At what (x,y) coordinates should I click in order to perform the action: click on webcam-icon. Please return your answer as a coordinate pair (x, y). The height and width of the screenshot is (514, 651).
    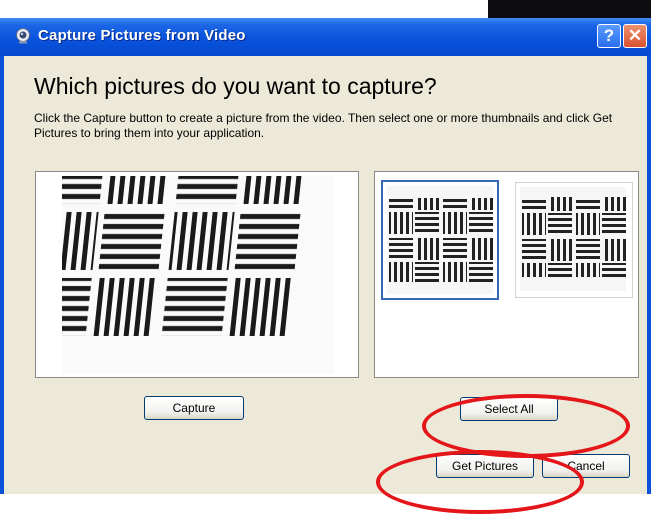
    Looking at the image, I should click on (23, 36).